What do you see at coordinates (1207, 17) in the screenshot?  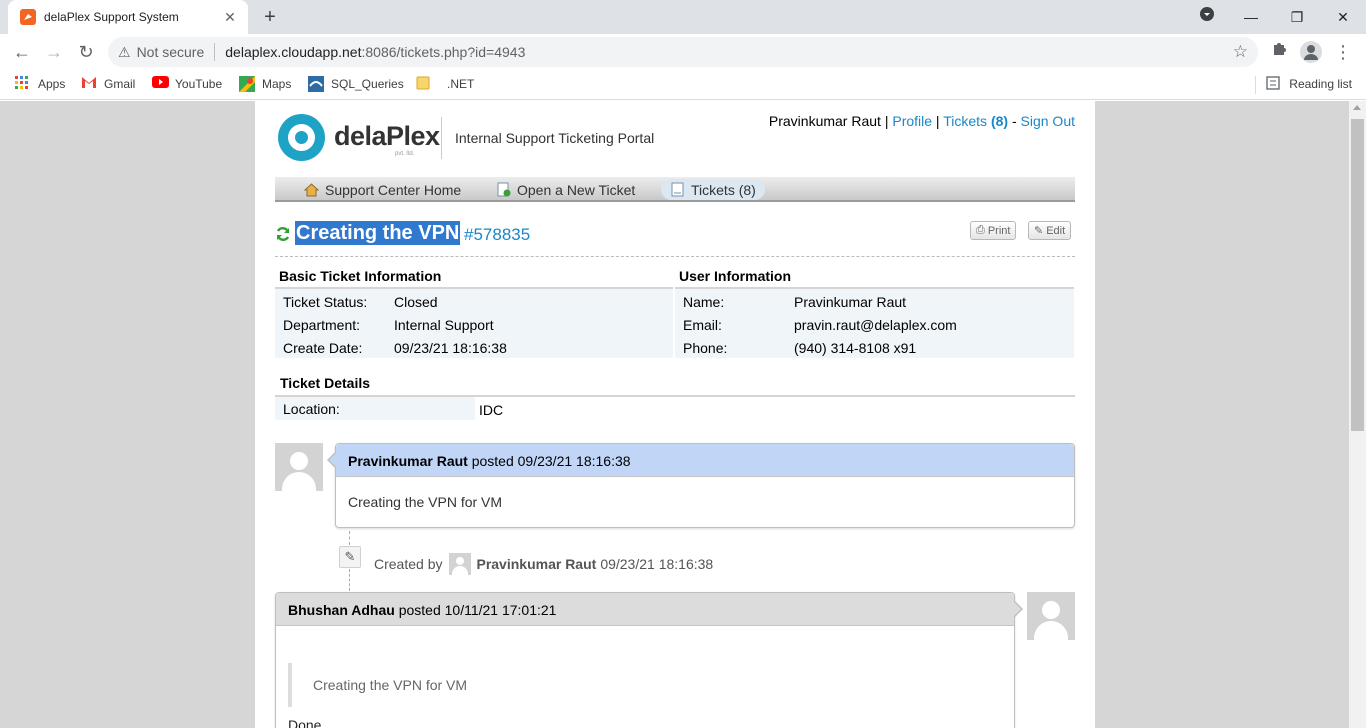 I see `chrome-profile-menu-icon` at bounding box center [1207, 17].